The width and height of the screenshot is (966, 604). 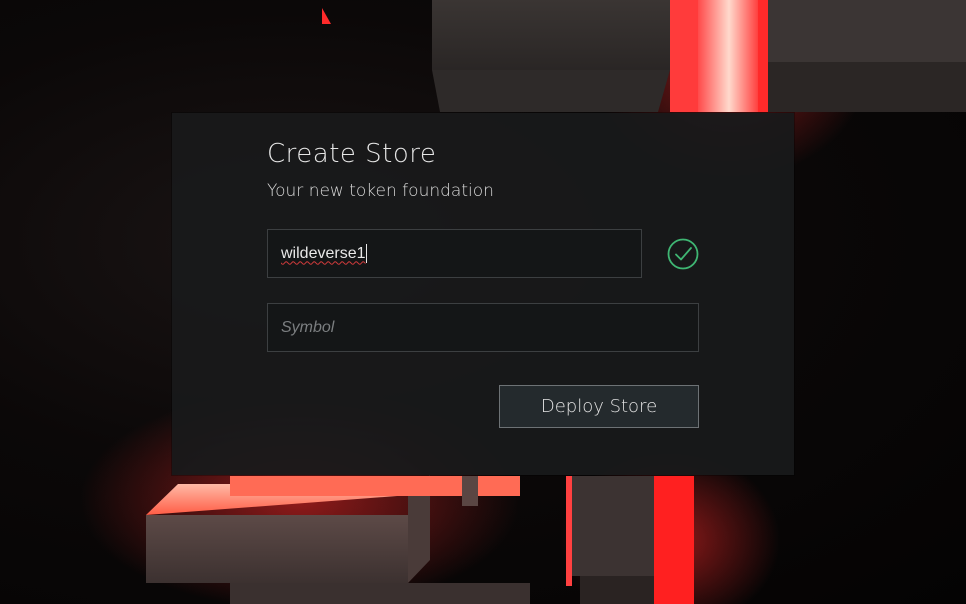 I want to click on deploy-store-button: Deploy Store, so click(x=599, y=406).